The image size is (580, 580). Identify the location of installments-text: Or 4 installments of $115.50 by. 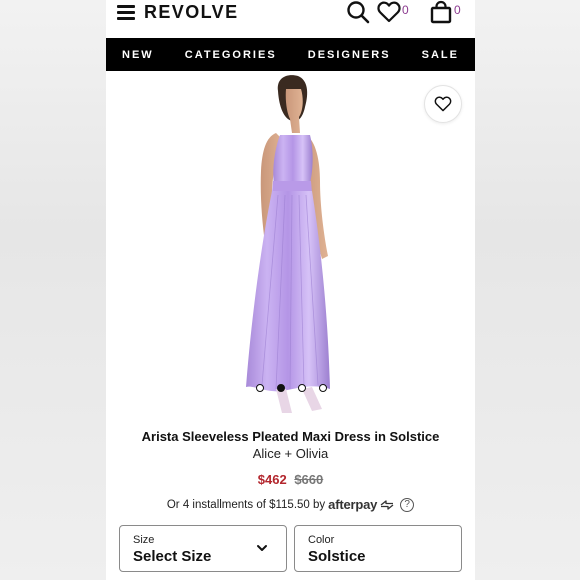
(246, 504).